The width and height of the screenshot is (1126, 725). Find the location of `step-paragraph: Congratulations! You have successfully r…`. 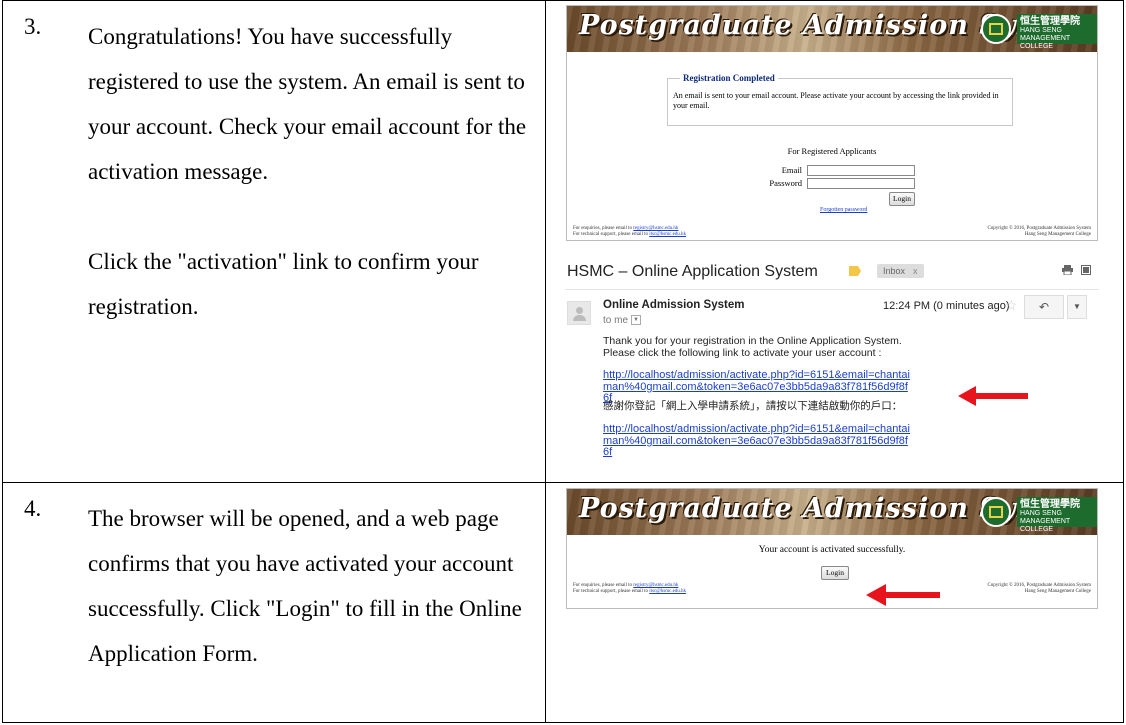

step-paragraph: Congratulations! You have successfully r… is located at coordinates (307, 104).